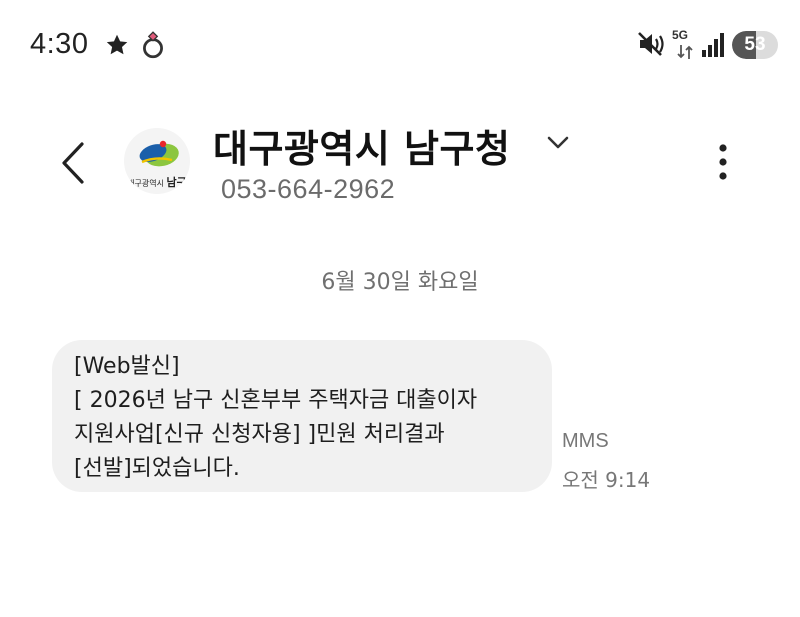 This screenshot has width=800, height=617. What do you see at coordinates (308, 189) in the screenshot?
I see `contact-phone-number: 053-664-2962` at bounding box center [308, 189].